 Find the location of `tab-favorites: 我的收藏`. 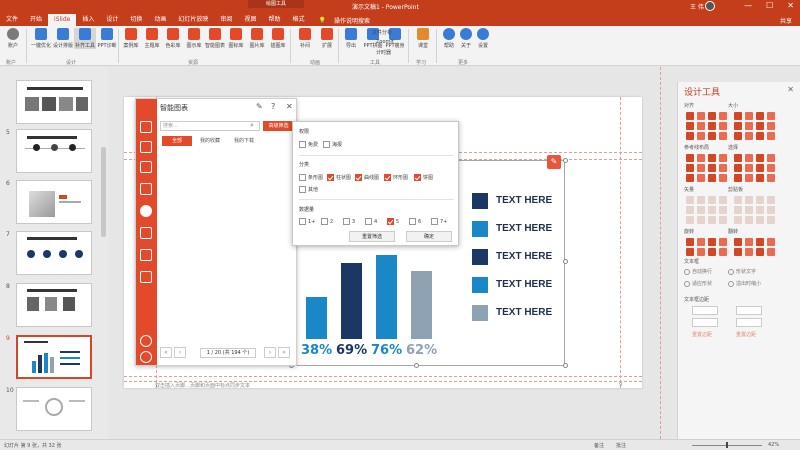

tab-favorites: 我的收藏 is located at coordinates (210, 141).